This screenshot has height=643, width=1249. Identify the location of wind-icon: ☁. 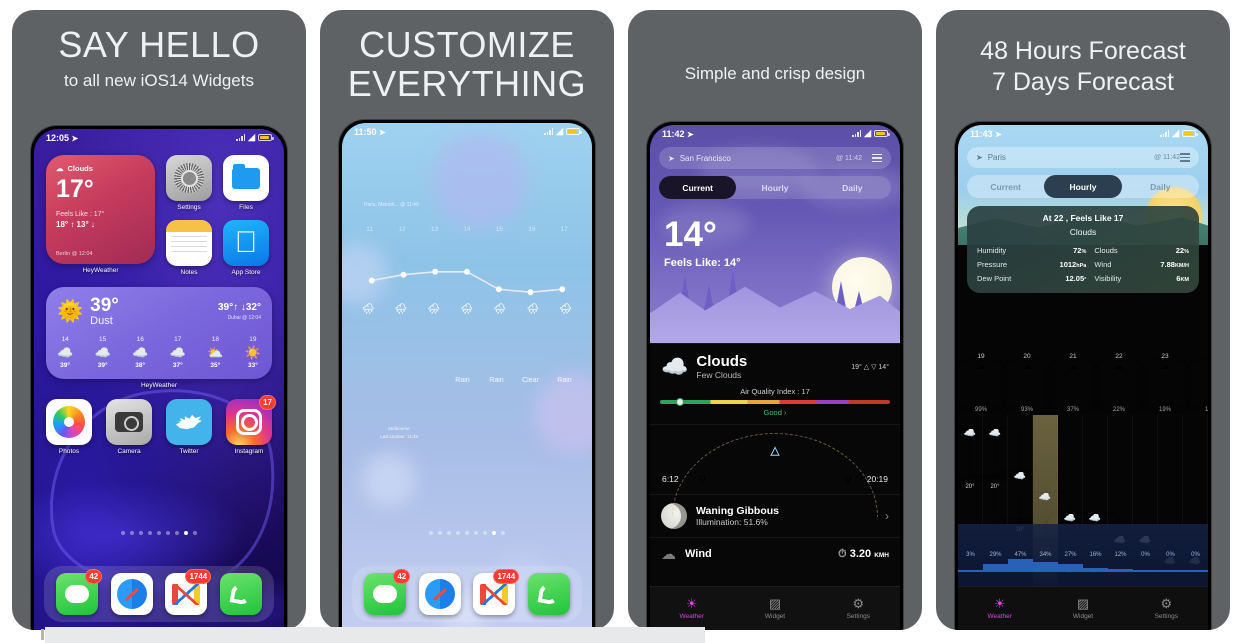
(668, 555).